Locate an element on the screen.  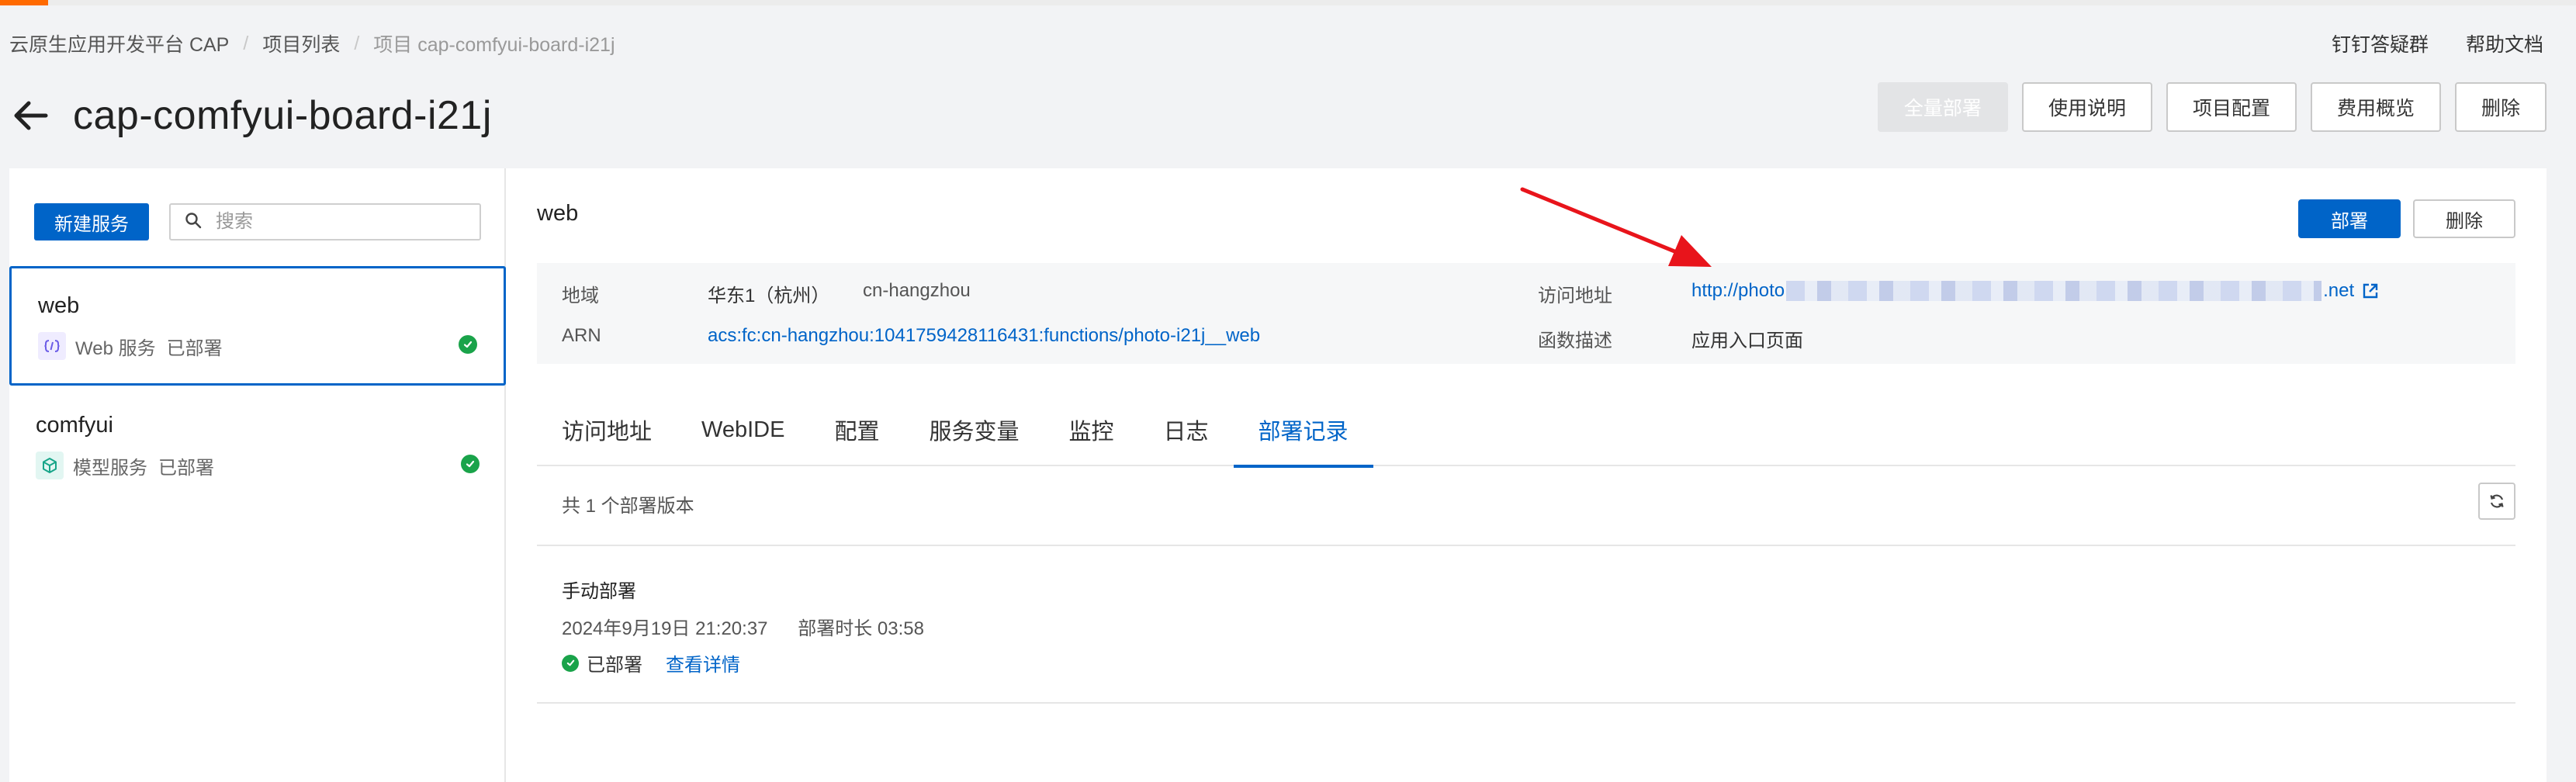
model-service-icon is located at coordinates (50, 465).